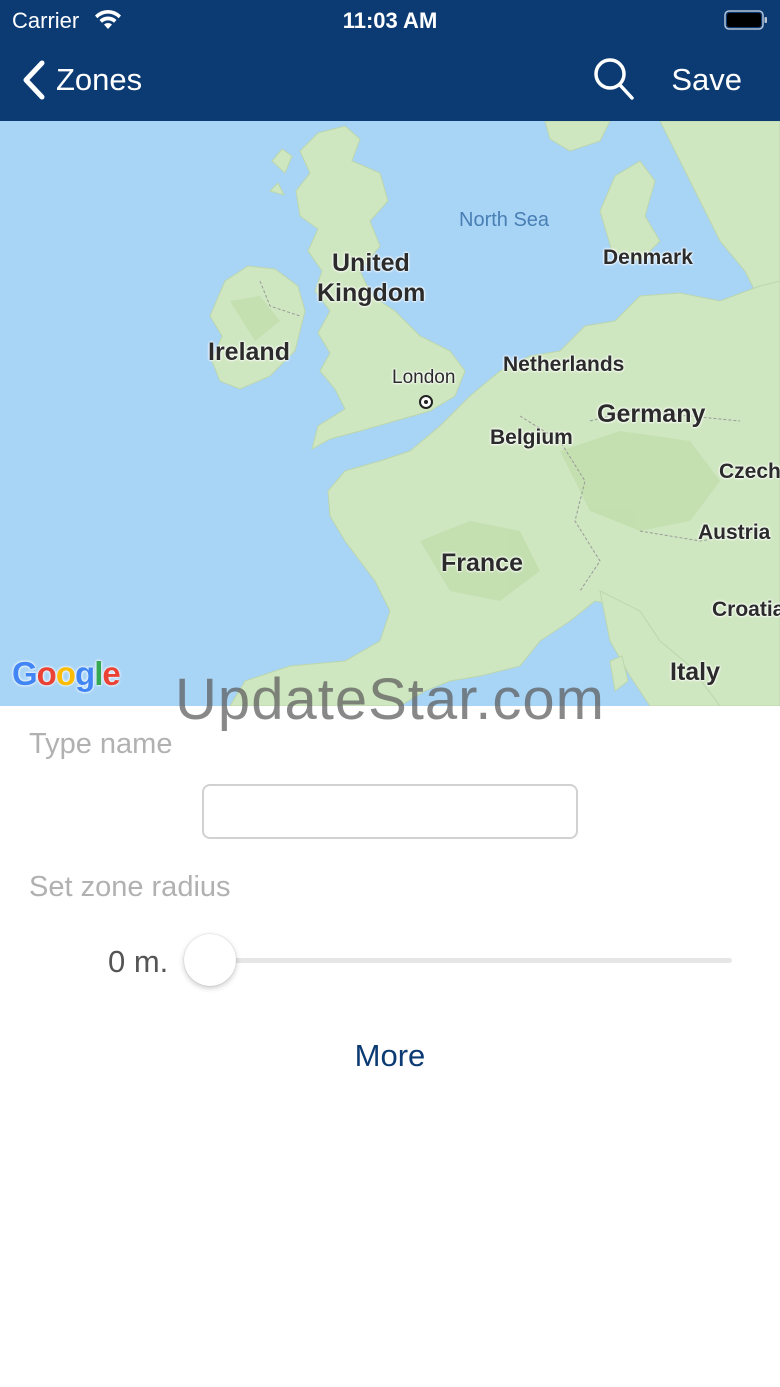 This screenshot has width=780, height=1387. I want to click on map-label-london: London, so click(424, 377).